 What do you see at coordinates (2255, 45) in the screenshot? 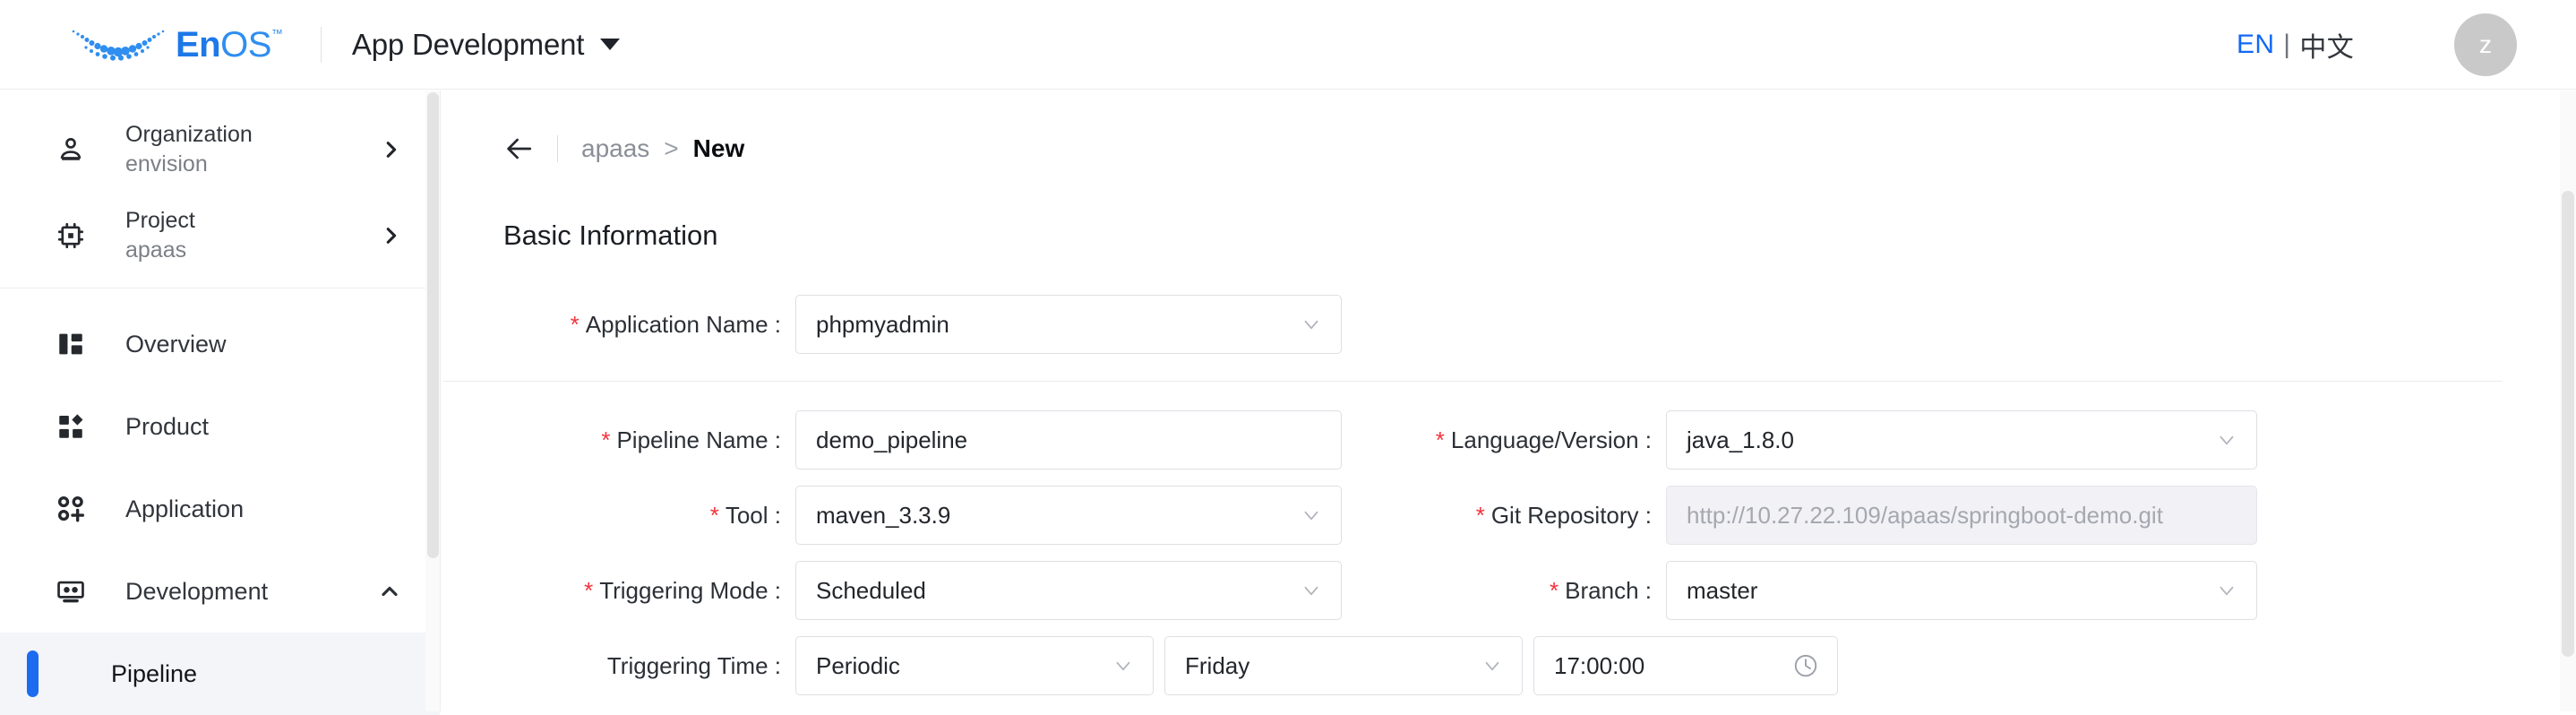
I see `language-en-button: EN` at bounding box center [2255, 45].